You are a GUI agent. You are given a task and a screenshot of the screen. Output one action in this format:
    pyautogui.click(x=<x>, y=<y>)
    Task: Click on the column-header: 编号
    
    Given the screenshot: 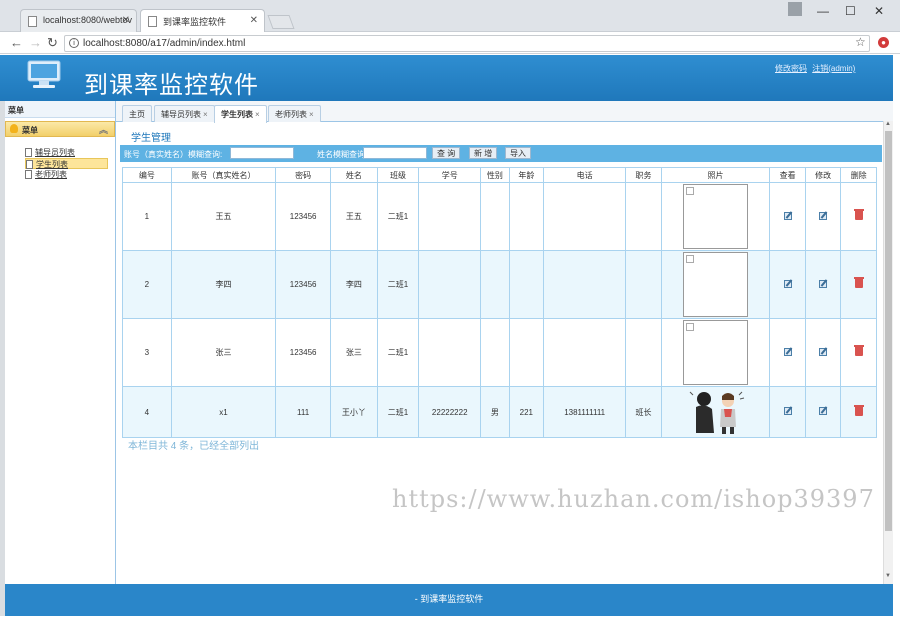 What is the action you would take?
    pyautogui.click(x=147, y=175)
    